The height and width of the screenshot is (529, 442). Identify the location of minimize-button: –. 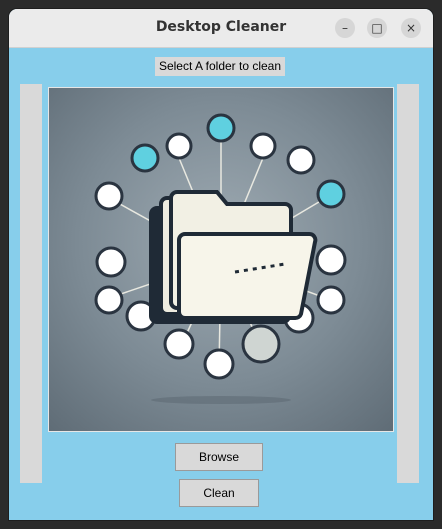
(345, 28).